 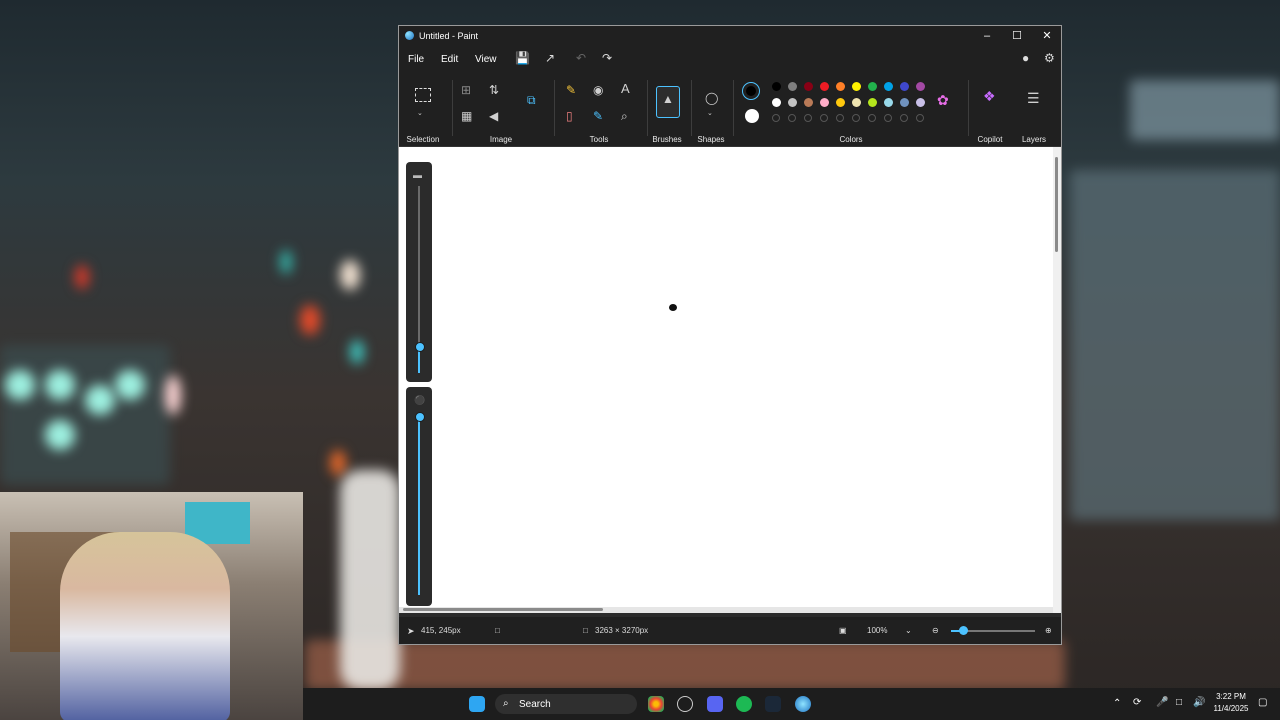 What do you see at coordinates (1162, 702) in the screenshot?
I see `microphone-icon: 🎤` at bounding box center [1162, 702].